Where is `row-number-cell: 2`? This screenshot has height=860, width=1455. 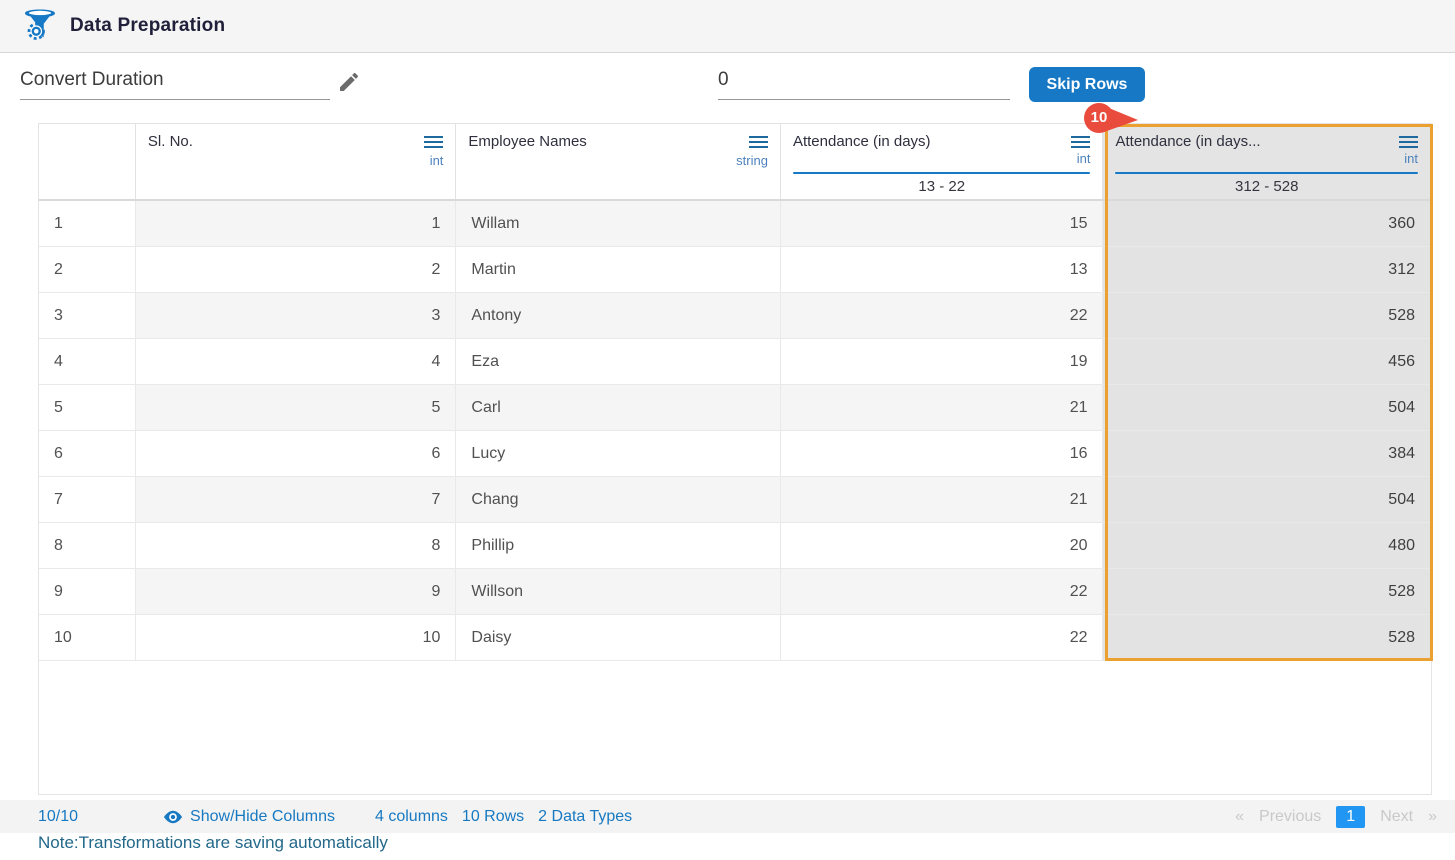
row-number-cell: 2 is located at coordinates (87, 270).